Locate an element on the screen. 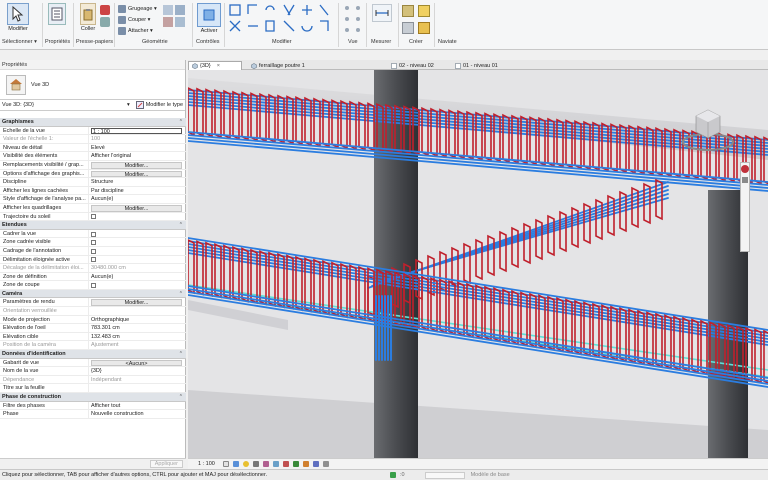 This screenshot has width=768, height=480. copy-icon is located at coordinates (105, 22).